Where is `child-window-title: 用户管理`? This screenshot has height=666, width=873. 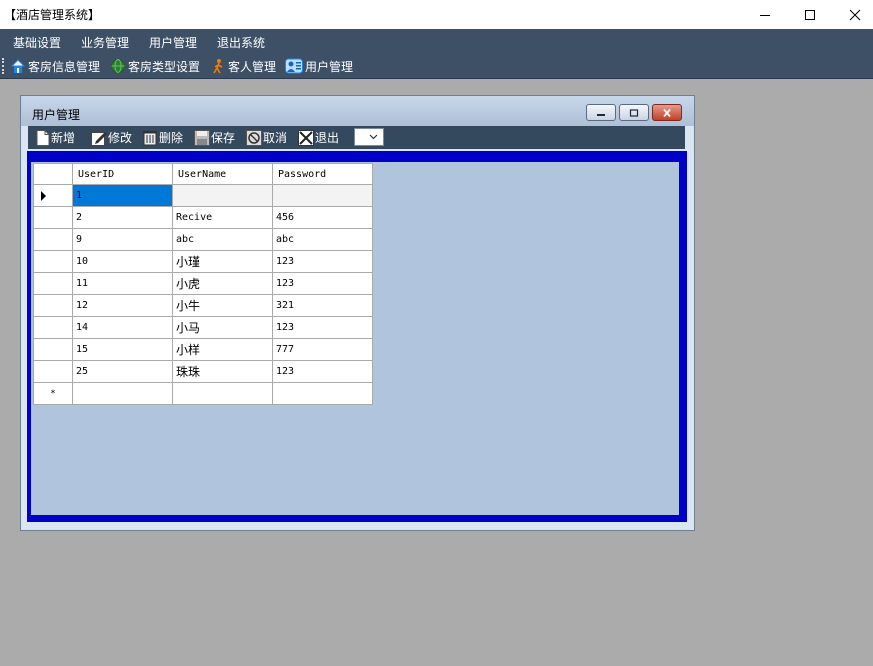
child-window-title: 用户管理 is located at coordinates (56, 115).